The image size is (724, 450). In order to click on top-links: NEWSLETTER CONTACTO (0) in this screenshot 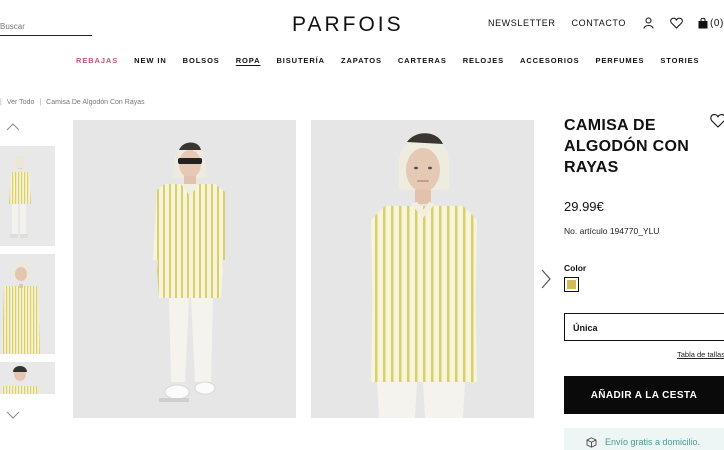, I will do `click(606, 23)`.